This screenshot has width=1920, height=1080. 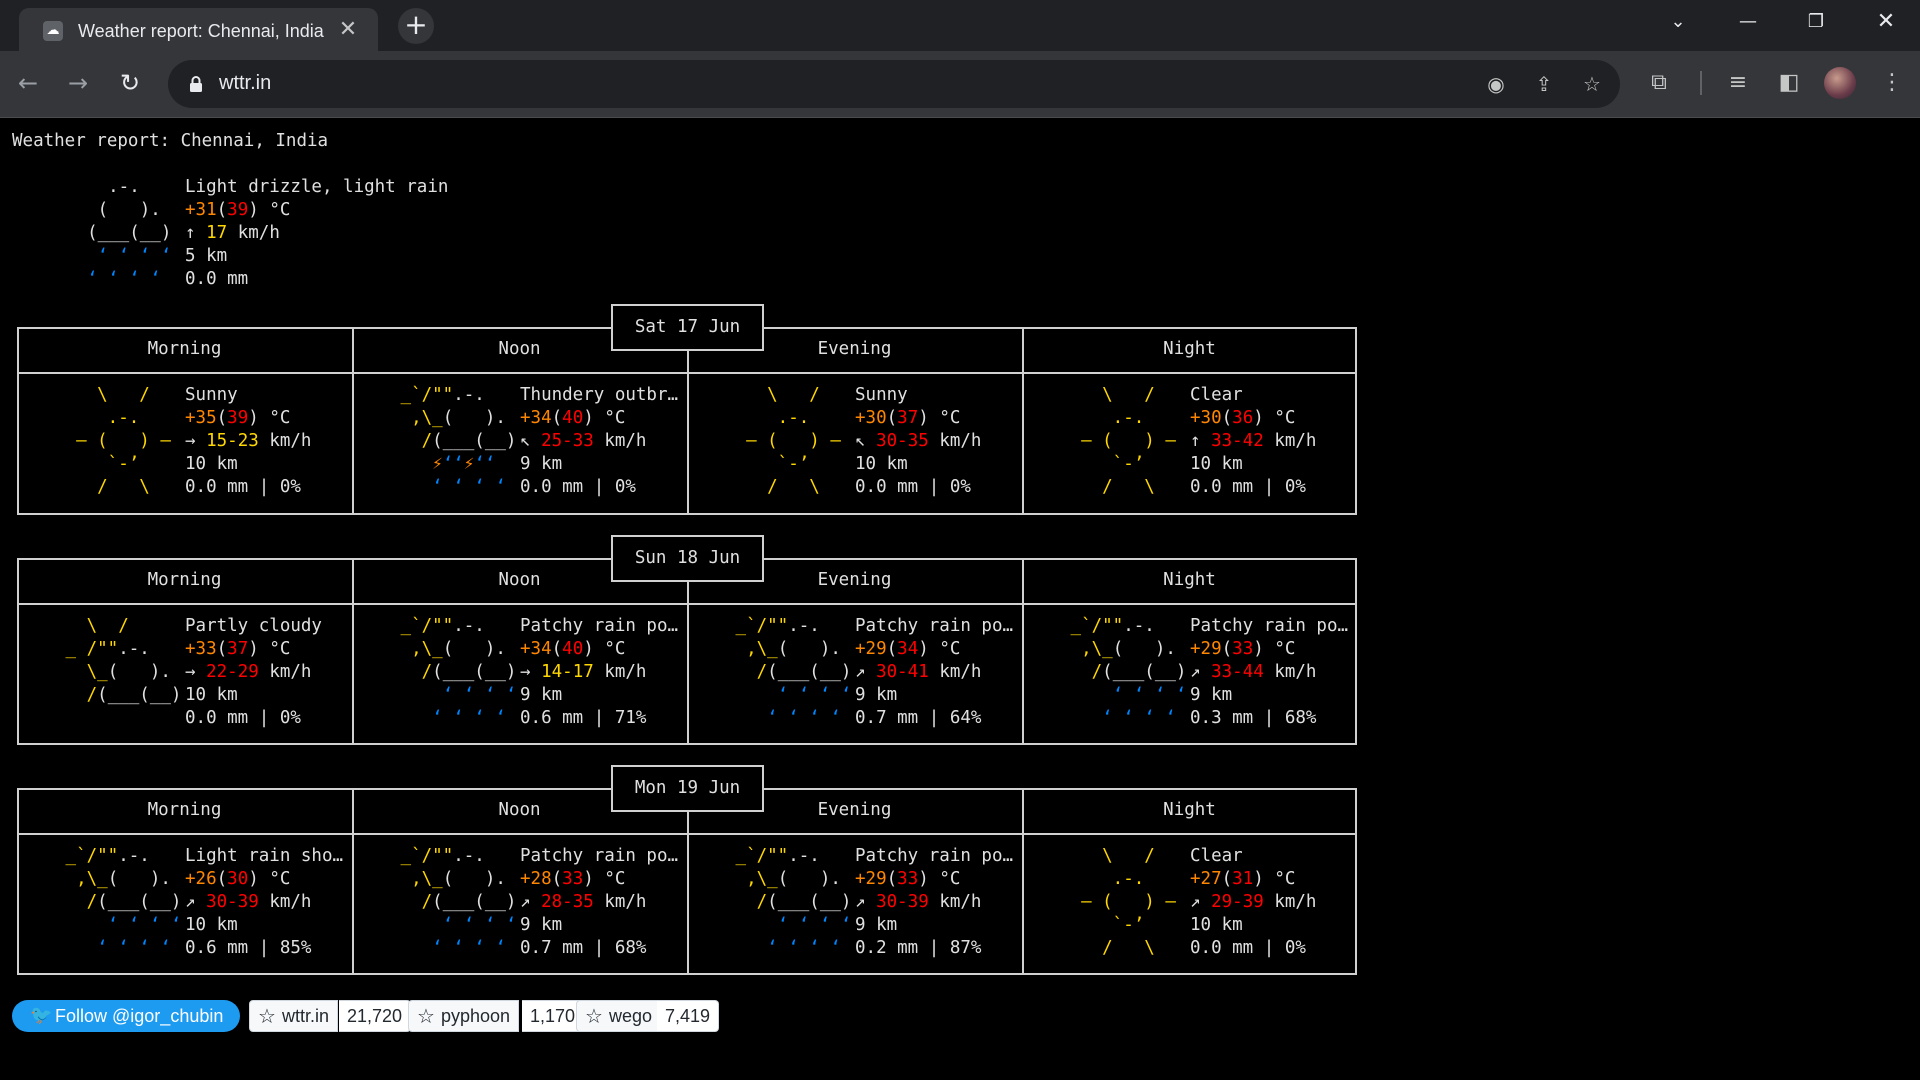 I want to click on github-star-button: ☆ wttr.in, so click(x=294, y=1016).